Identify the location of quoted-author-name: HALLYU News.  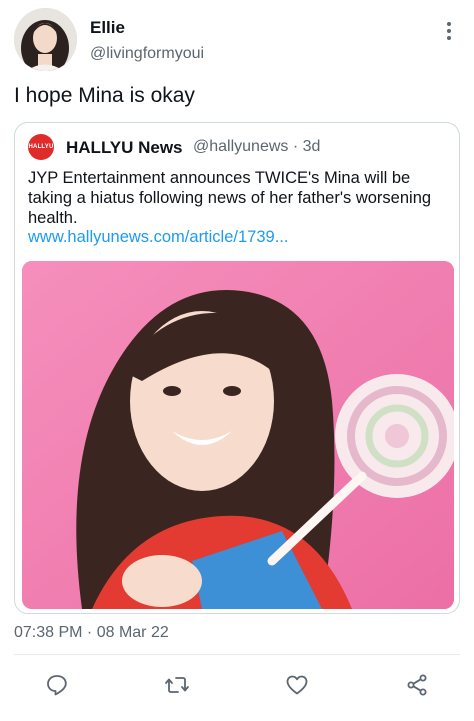
(124, 147).